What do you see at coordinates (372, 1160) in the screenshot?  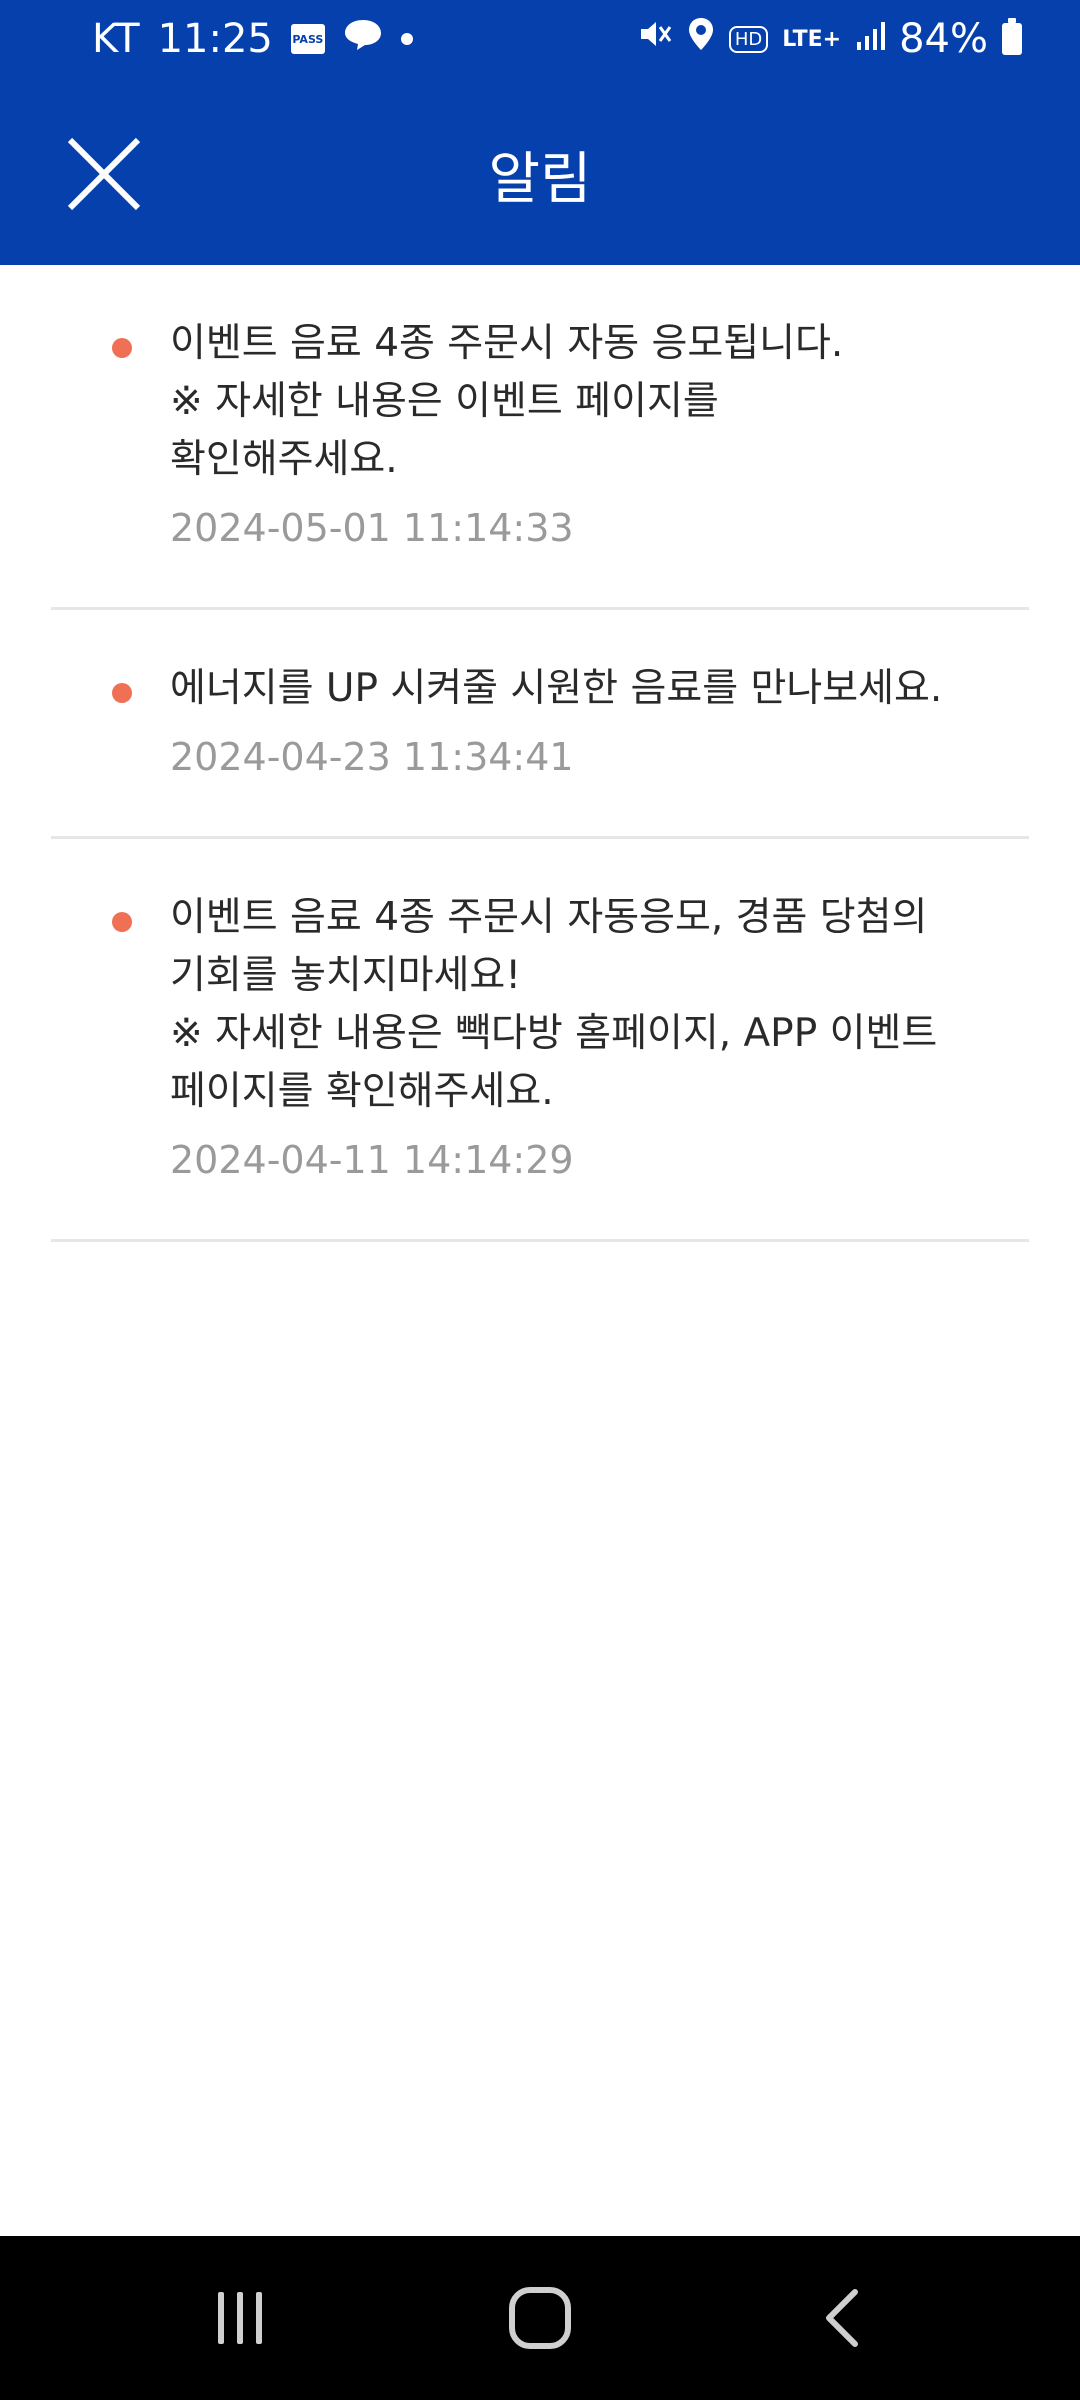 I see `notification-date: 2024-04-11 14:14:29` at bounding box center [372, 1160].